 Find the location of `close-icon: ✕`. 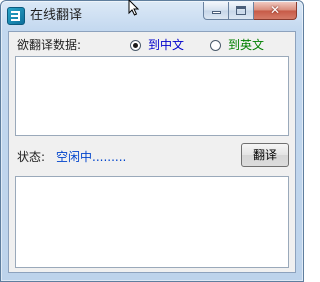

close-icon: ✕ is located at coordinates (275, 10).